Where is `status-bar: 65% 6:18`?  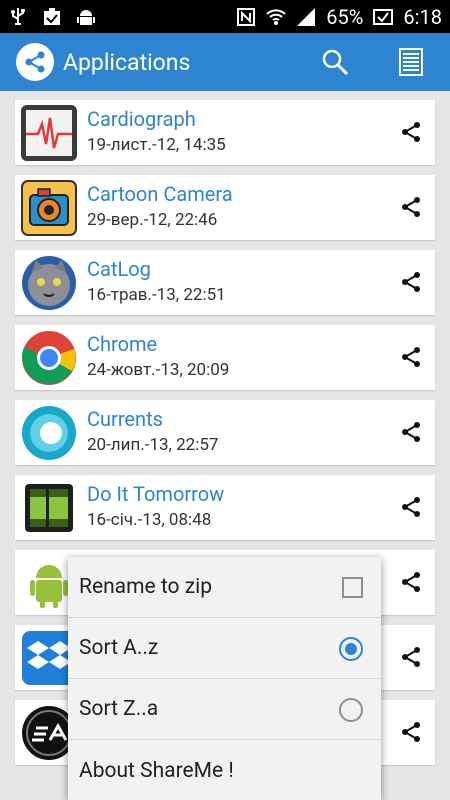
status-bar: 65% 6:18 is located at coordinates (225, 16).